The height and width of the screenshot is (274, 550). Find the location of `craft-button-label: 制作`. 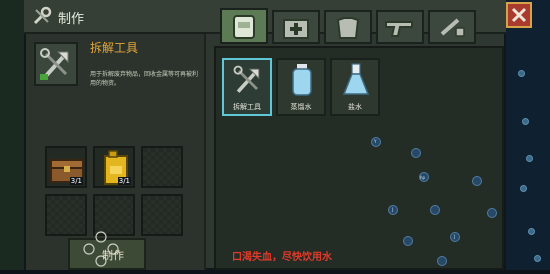

craft-button-label: 制作 is located at coordinates (113, 255).